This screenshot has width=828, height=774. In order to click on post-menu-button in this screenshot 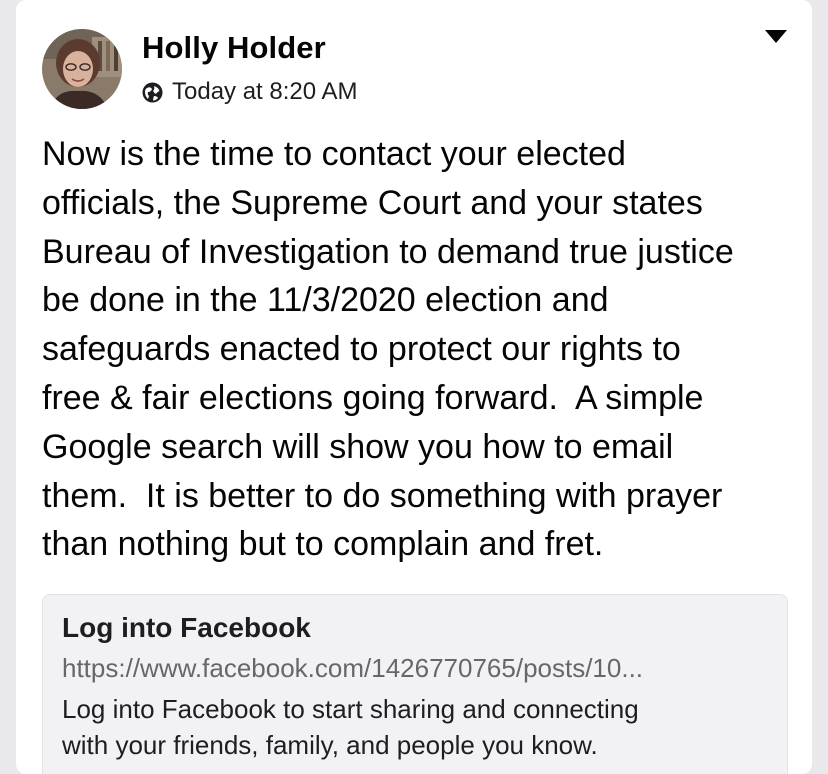, I will do `click(776, 36)`.